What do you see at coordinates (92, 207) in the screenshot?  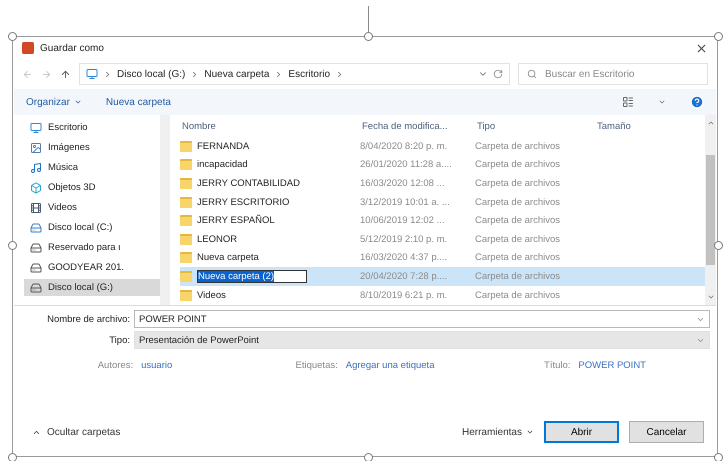 I see `sidebar-item: Videos` at bounding box center [92, 207].